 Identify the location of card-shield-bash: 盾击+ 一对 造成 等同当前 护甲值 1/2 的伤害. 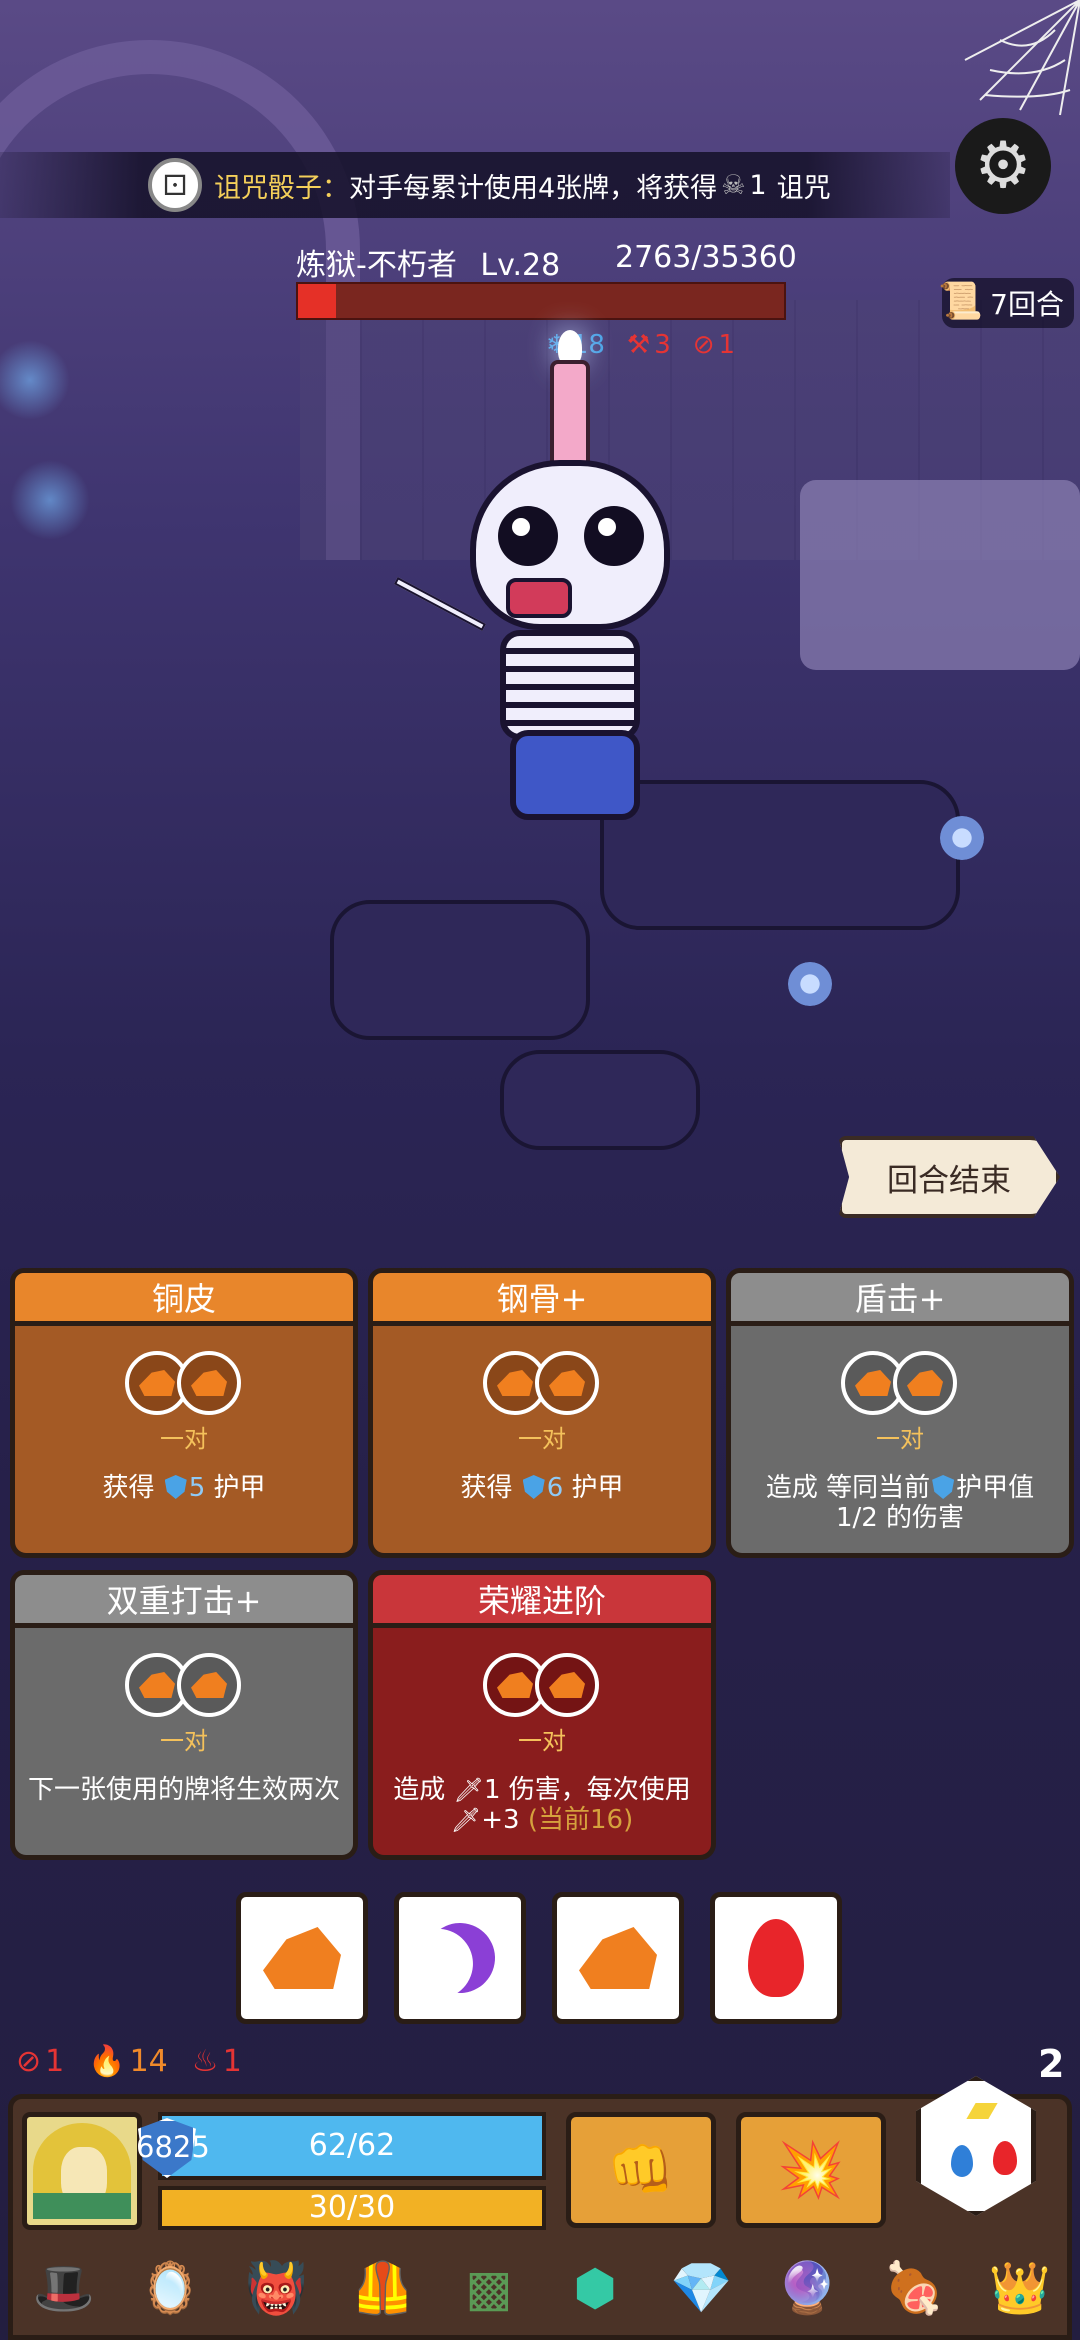
(900, 1413).